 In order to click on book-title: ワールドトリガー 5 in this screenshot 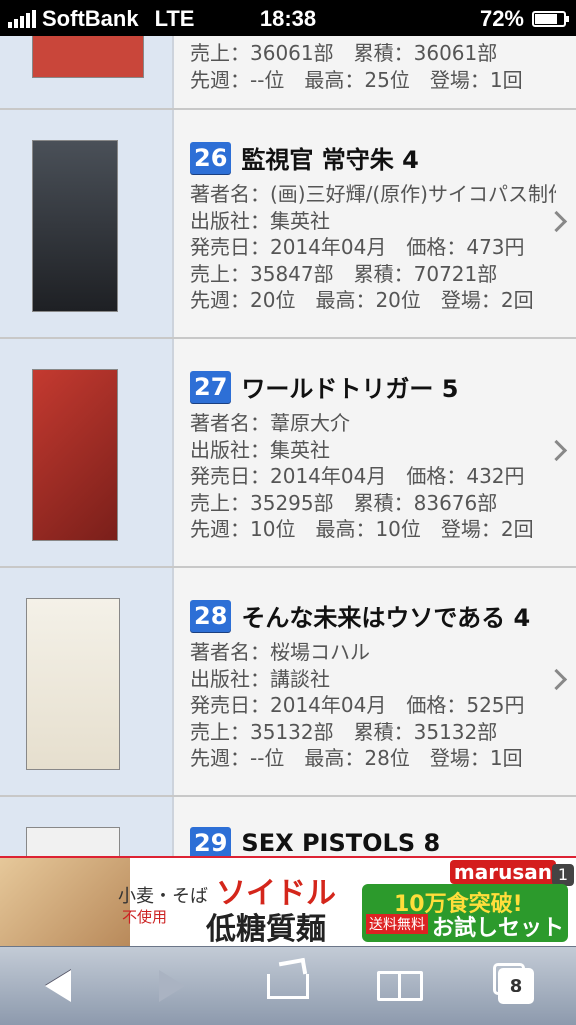, I will do `click(350, 389)`.